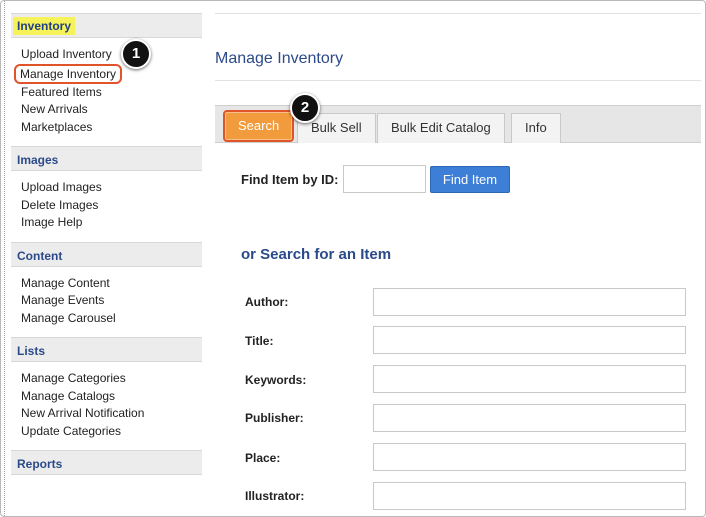  Describe the element at coordinates (259, 126) in the screenshot. I see `tab-search: Search` at that location.